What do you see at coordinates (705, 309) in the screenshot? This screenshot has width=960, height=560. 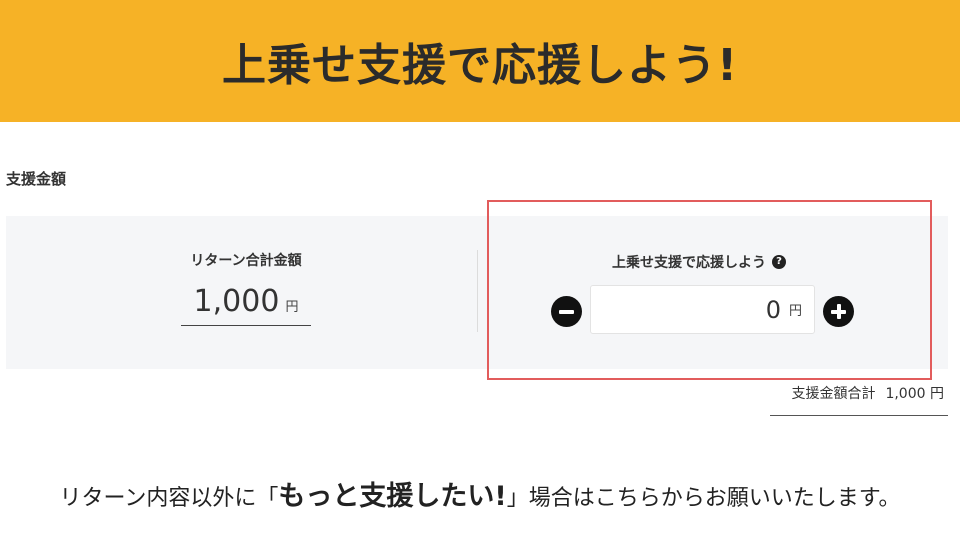 I see `boost-amount-input` at bounding box center [705, 309].